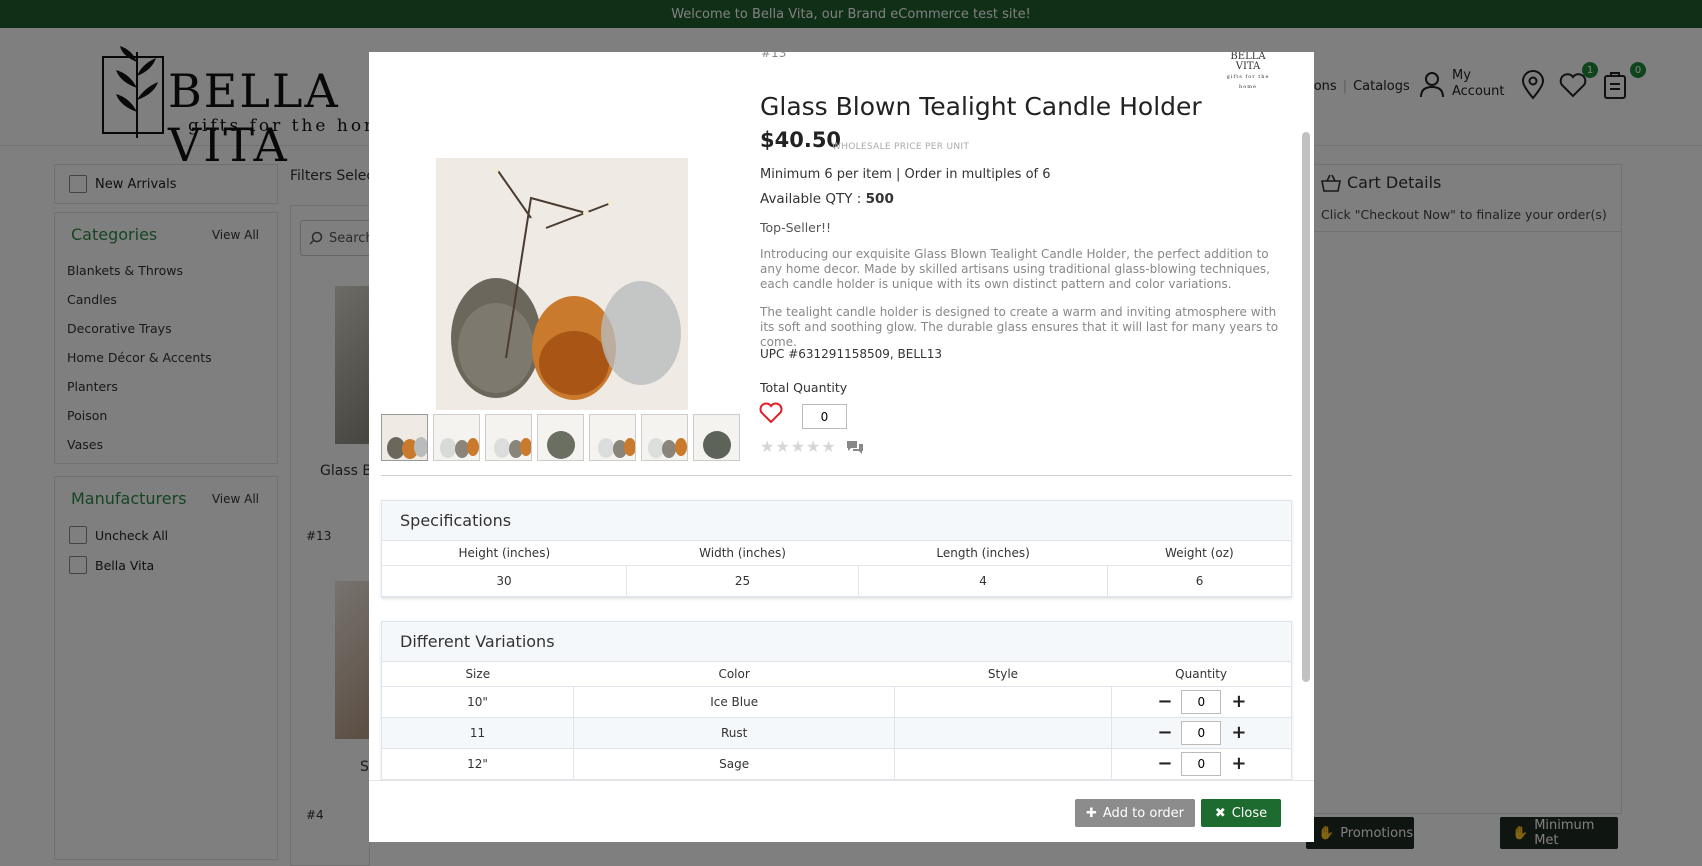  Describe the element at coordinates (851, 354) in the screenshot. I see `product-upc: UPC #631291158509, BELL13` at that location.